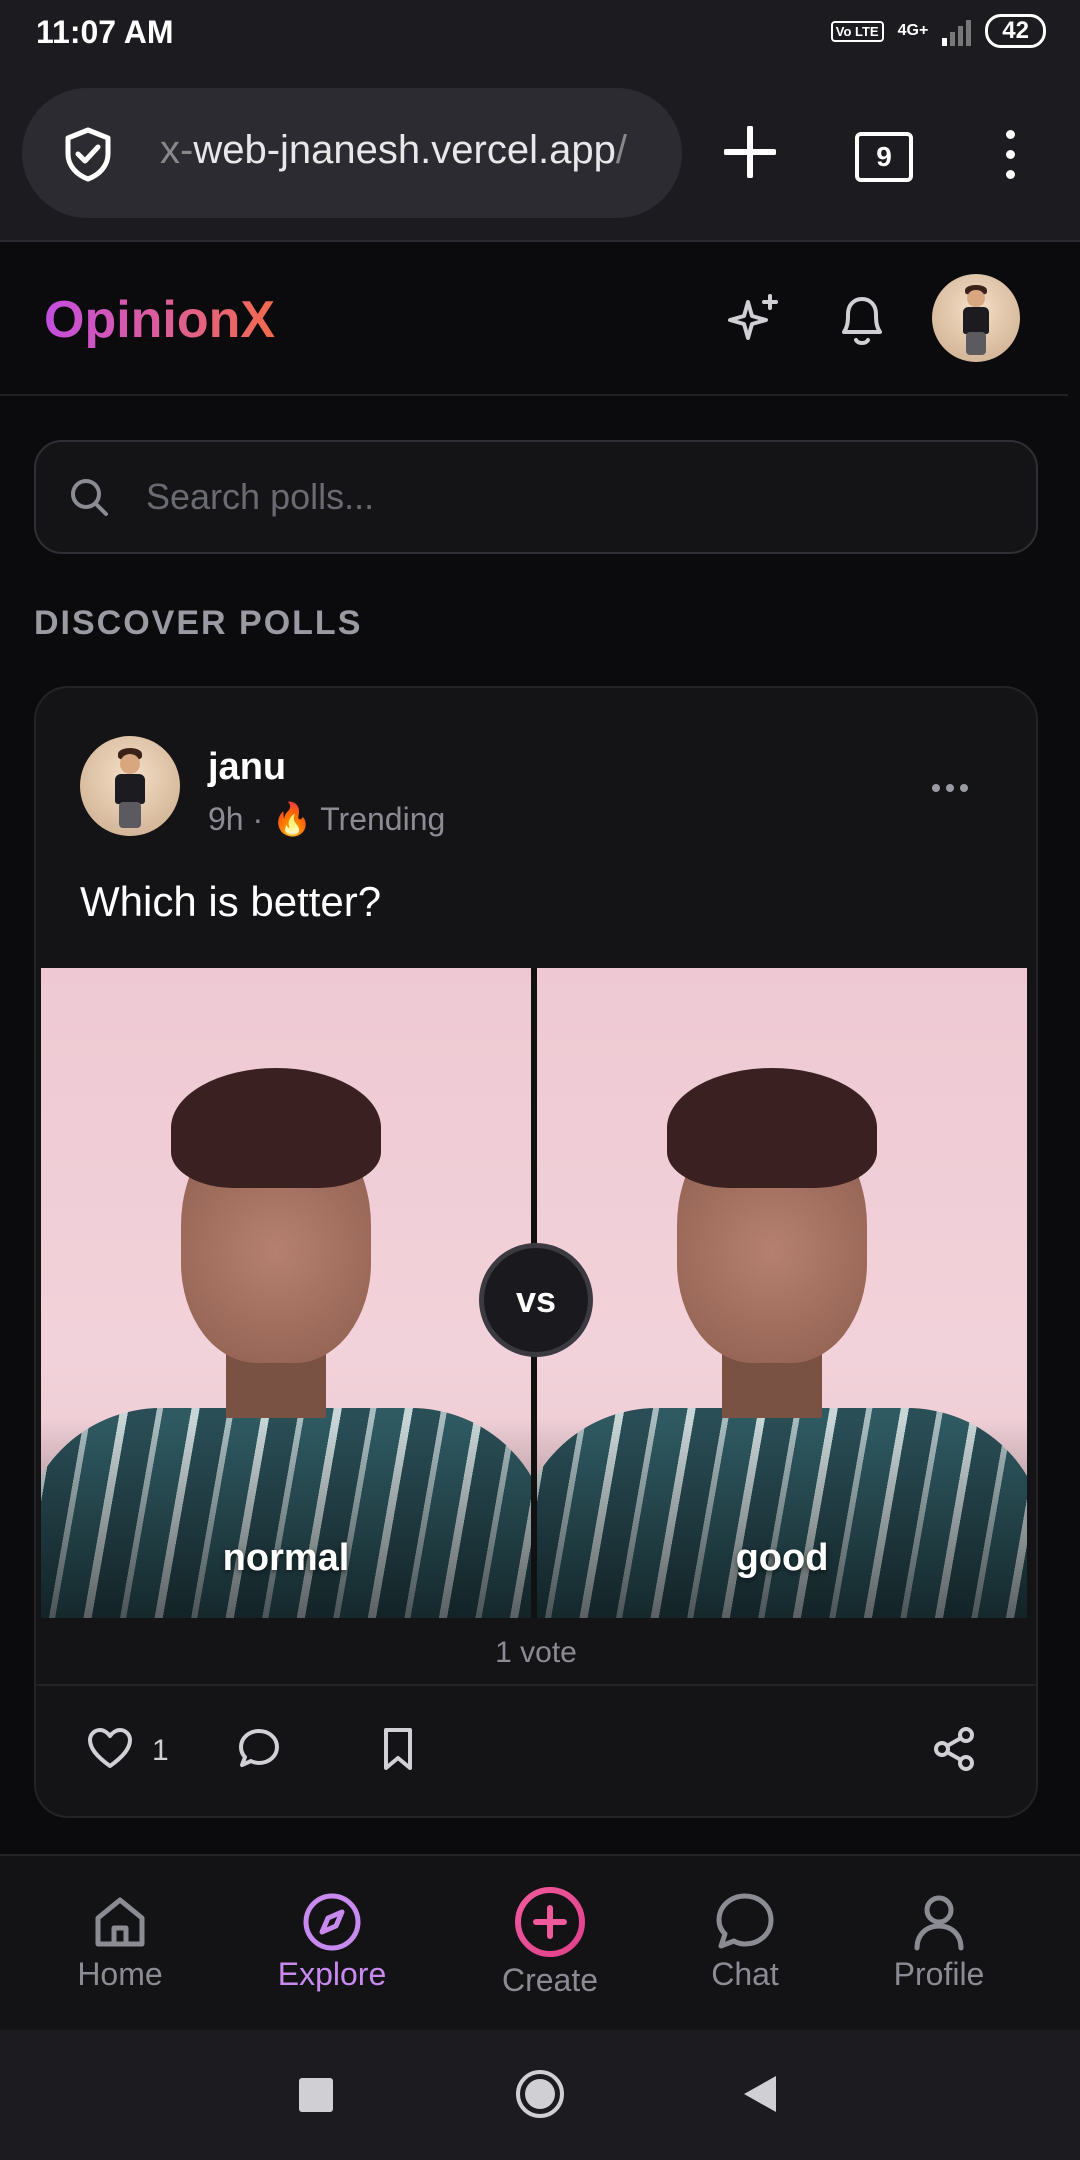  Describe the element at coordinates (120, 1974) in the screenshot. I see `nav-home-label: Home` at that location.